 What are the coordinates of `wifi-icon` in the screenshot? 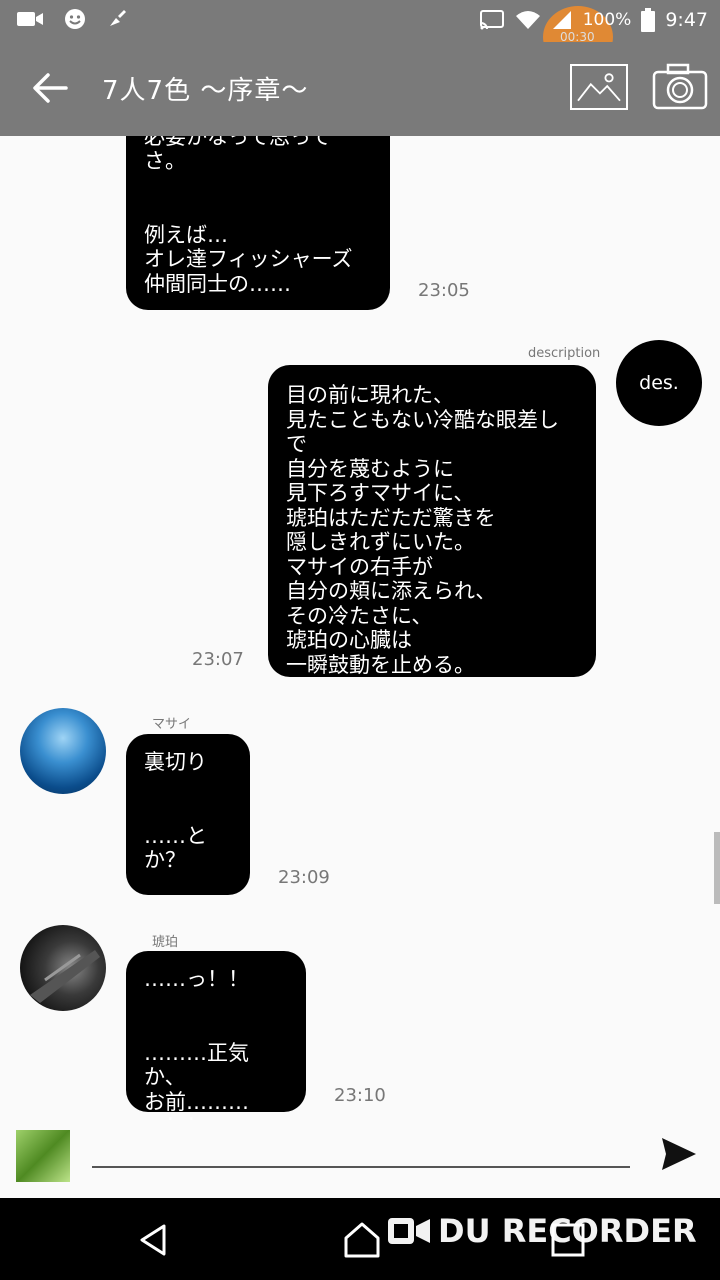 It's located at (527, 20).